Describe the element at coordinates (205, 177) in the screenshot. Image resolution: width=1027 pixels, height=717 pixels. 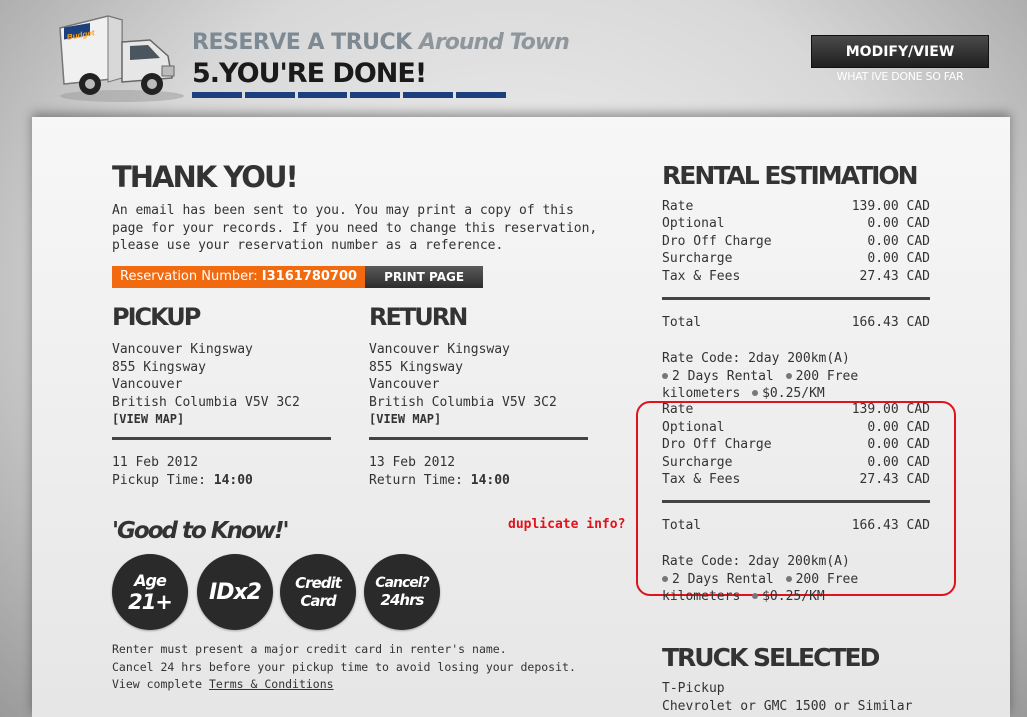
I see `thankyou-title: THANK YOU!` at that location.